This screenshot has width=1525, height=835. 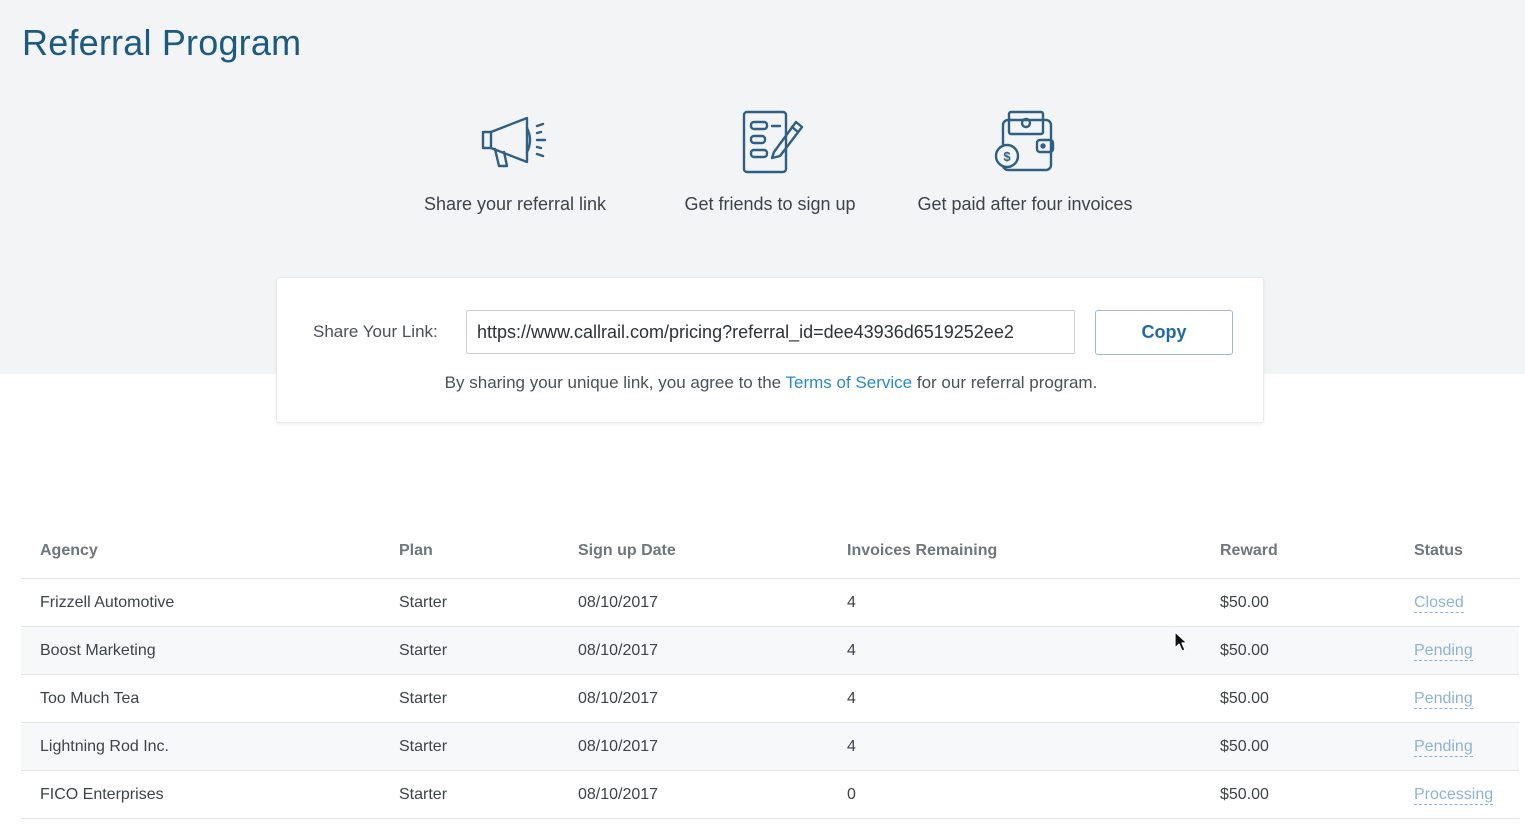 I want to click on step-share-link: Share your referral link, so click(x=515, y=161).